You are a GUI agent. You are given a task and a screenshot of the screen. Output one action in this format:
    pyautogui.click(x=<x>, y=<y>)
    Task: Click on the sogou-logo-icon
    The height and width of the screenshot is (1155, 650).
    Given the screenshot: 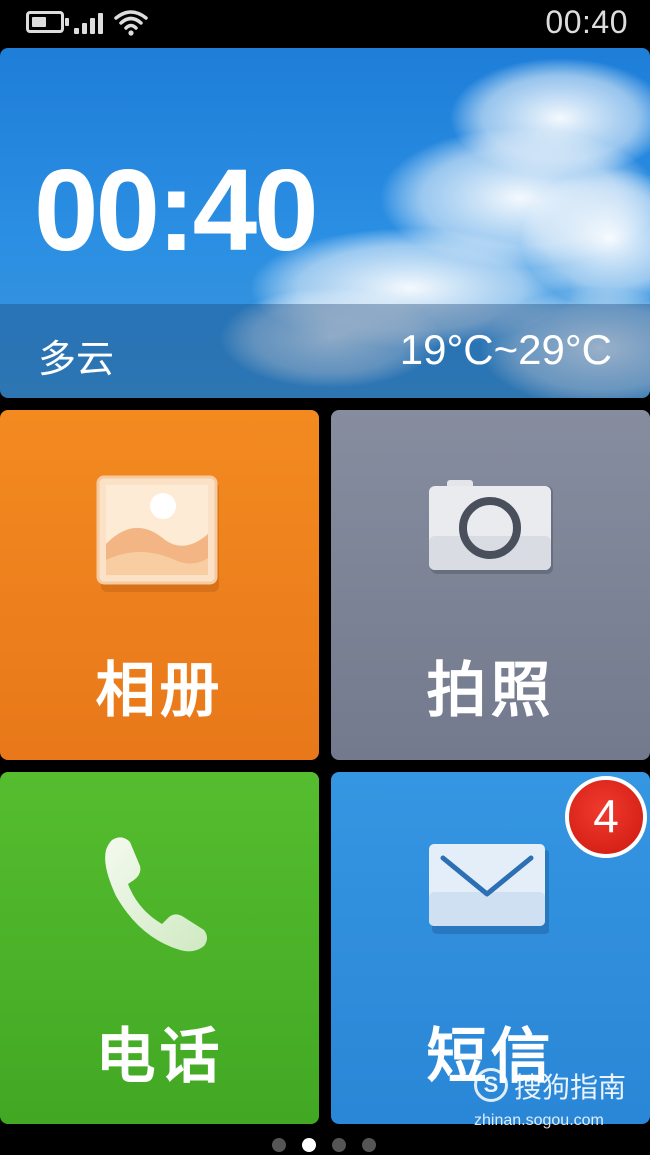 What is the action you would take?
    pyautogui.click(x=491, y=1085)
    